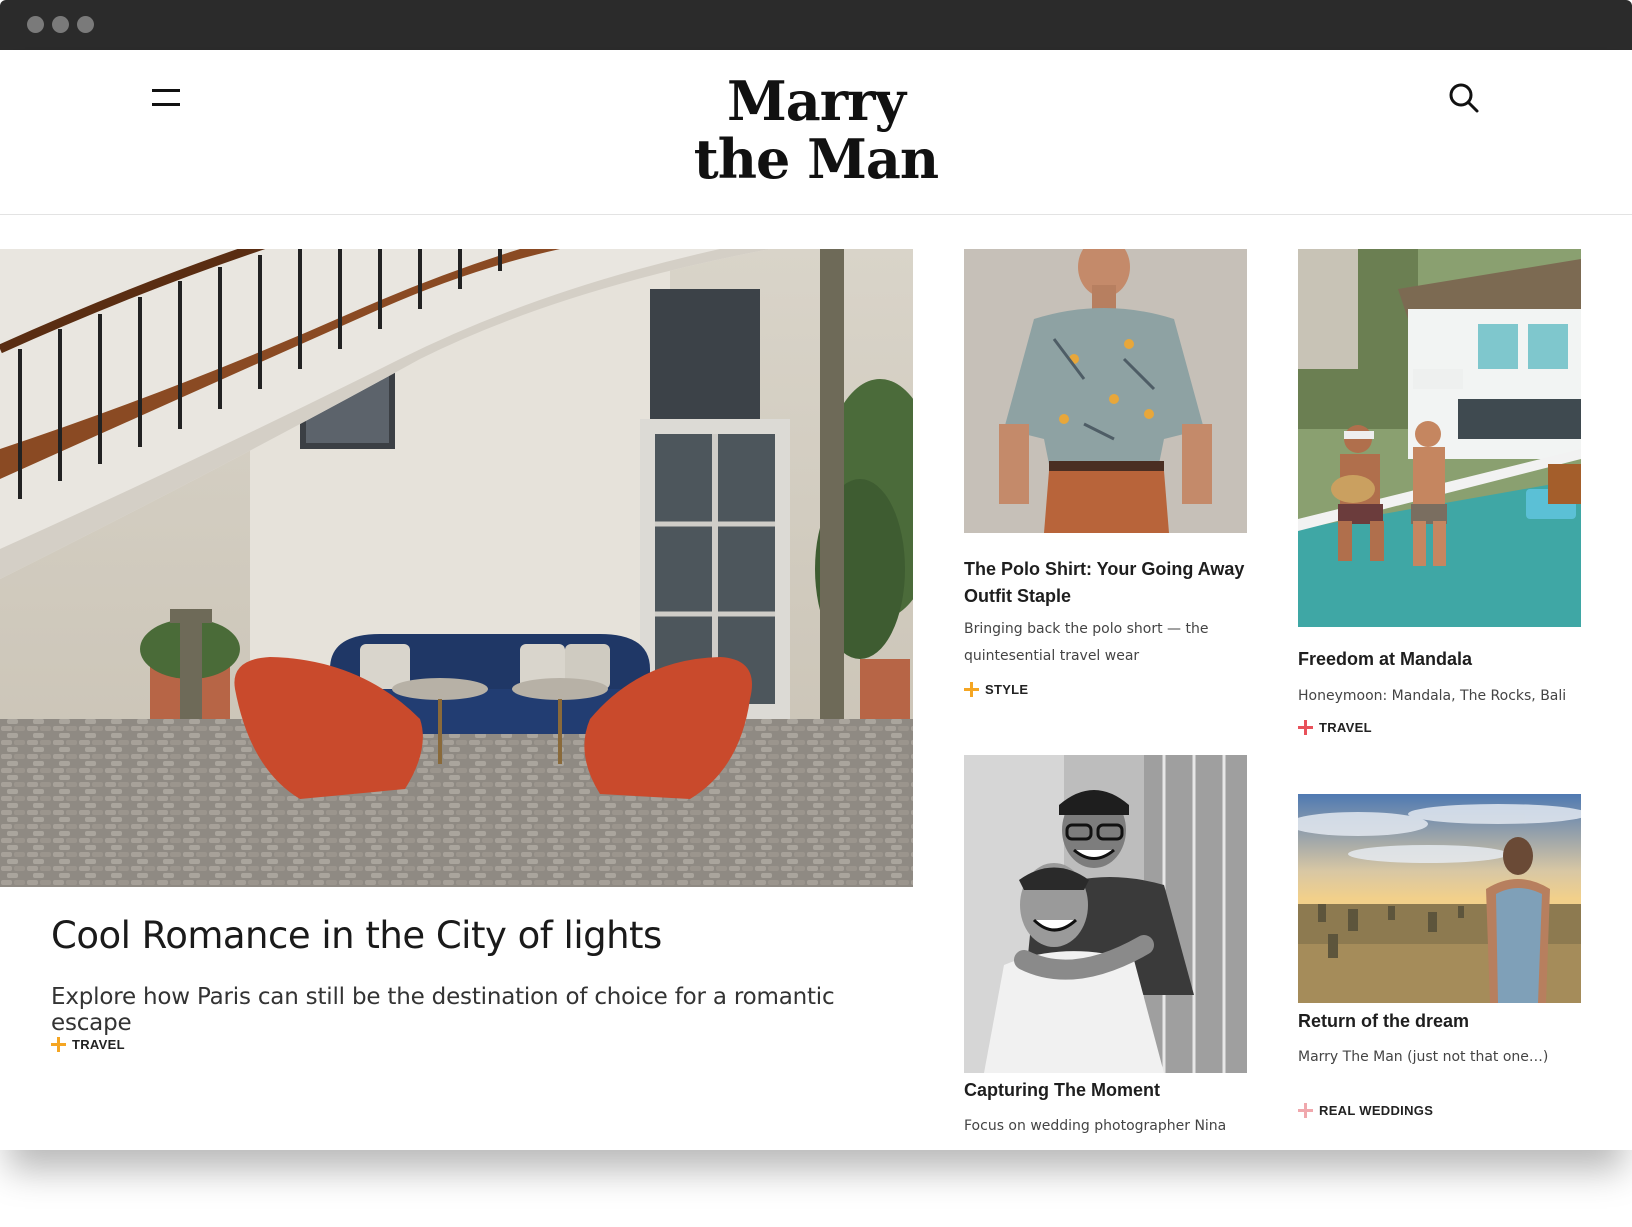 This screenshot has height=1227, width=1632. What do you see at coordinates (35, 24) in the screenshot?
I see `window-close-button` at bounding box center [35, 24].